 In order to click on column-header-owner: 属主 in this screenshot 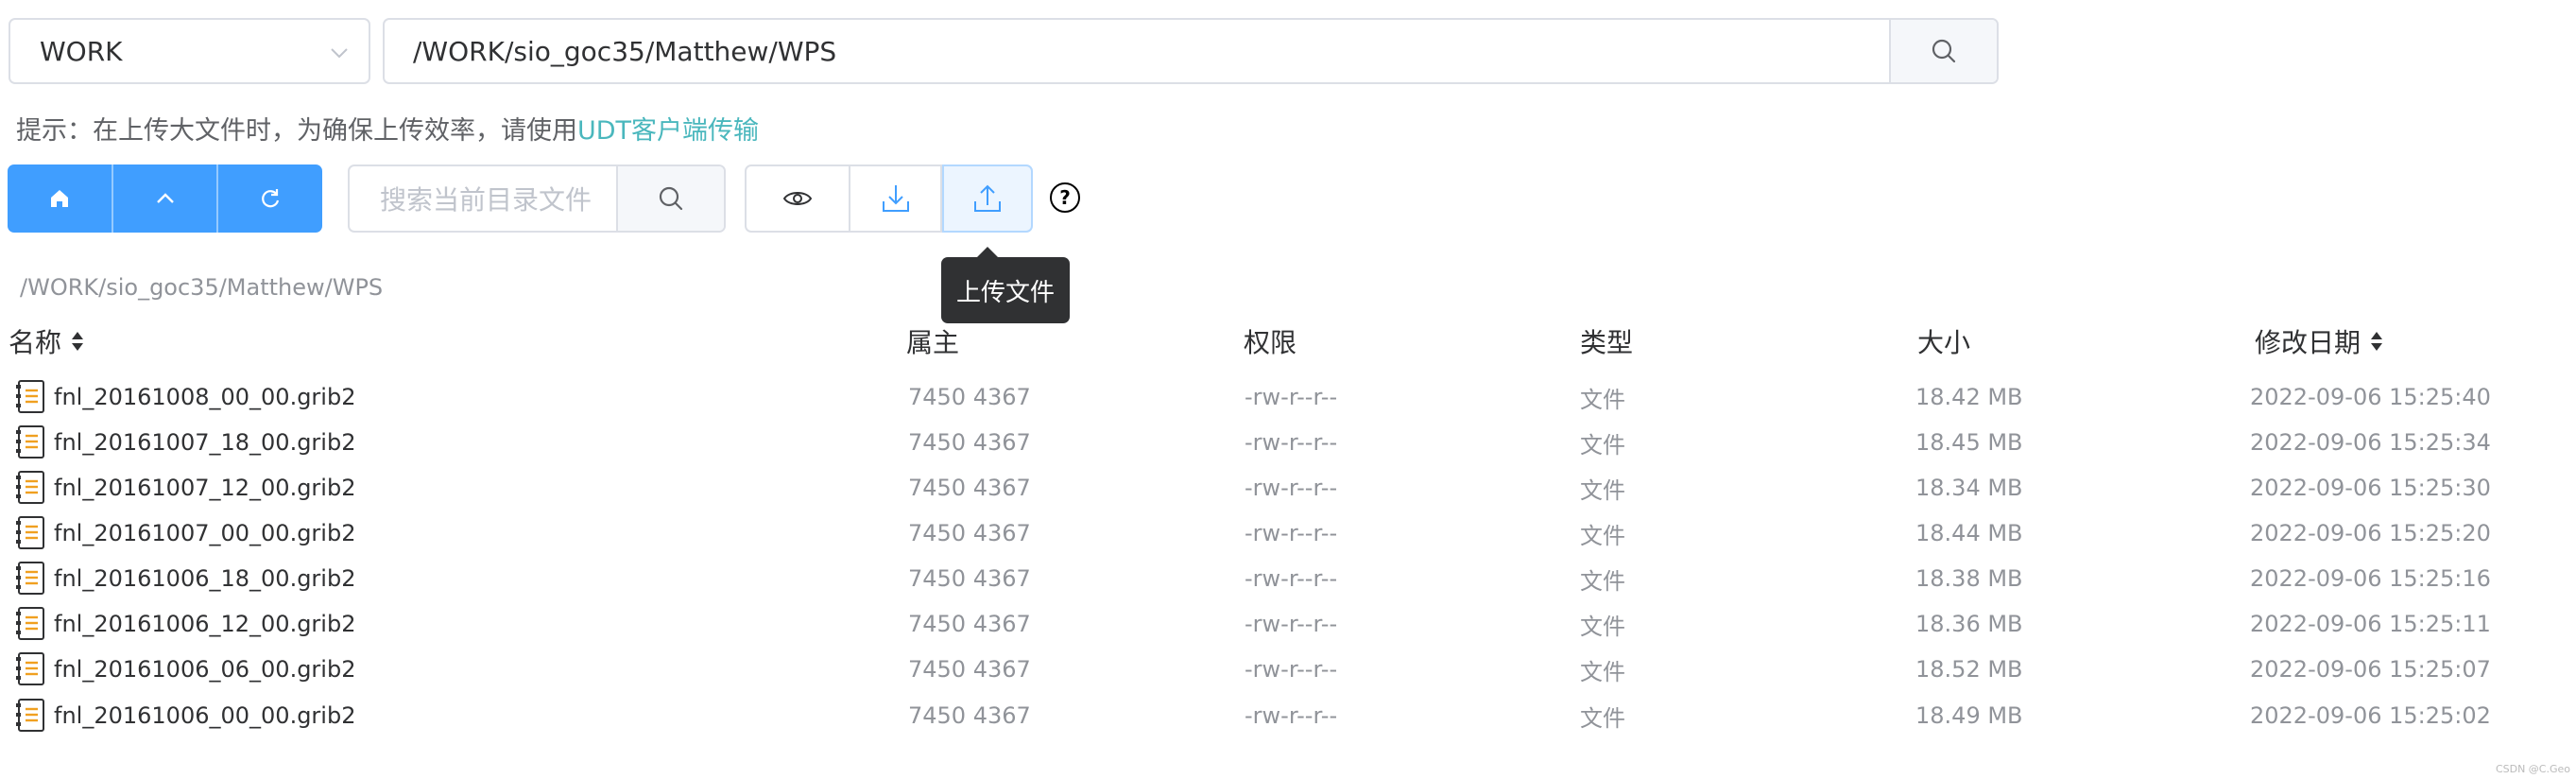, I will do `click(932, 341)`.